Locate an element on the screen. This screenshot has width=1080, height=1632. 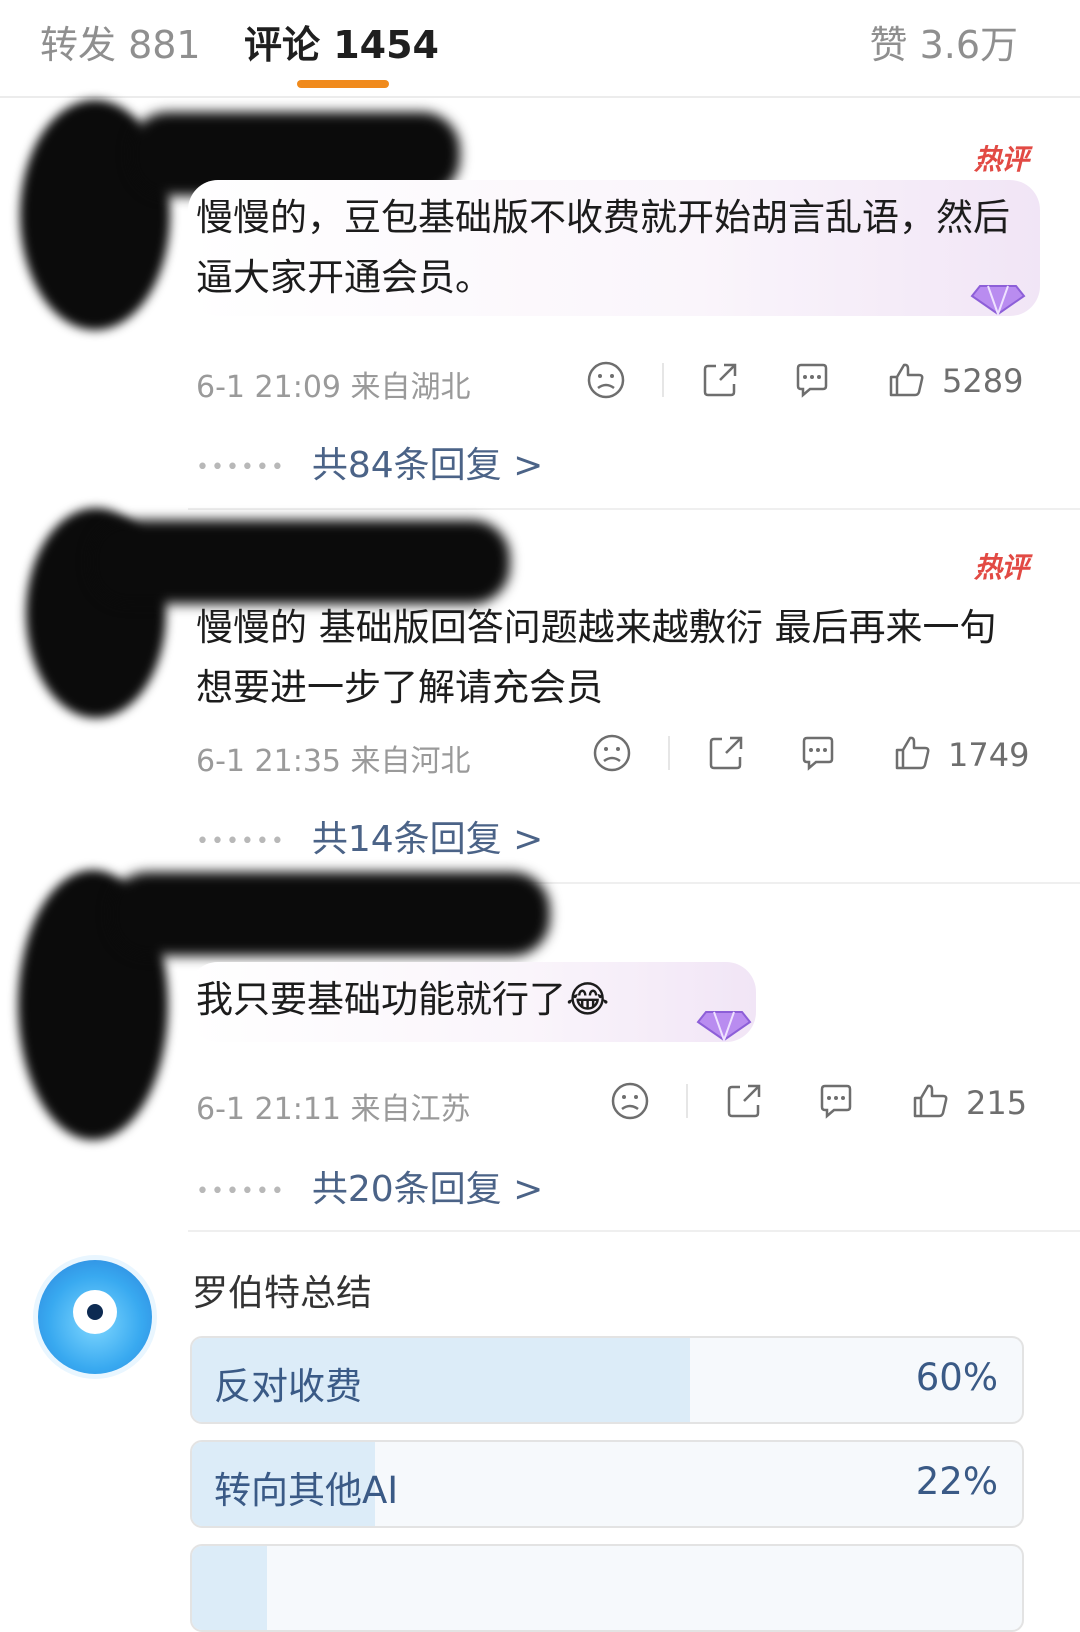
like-count: 215 is located at coordinates (997, 1103).